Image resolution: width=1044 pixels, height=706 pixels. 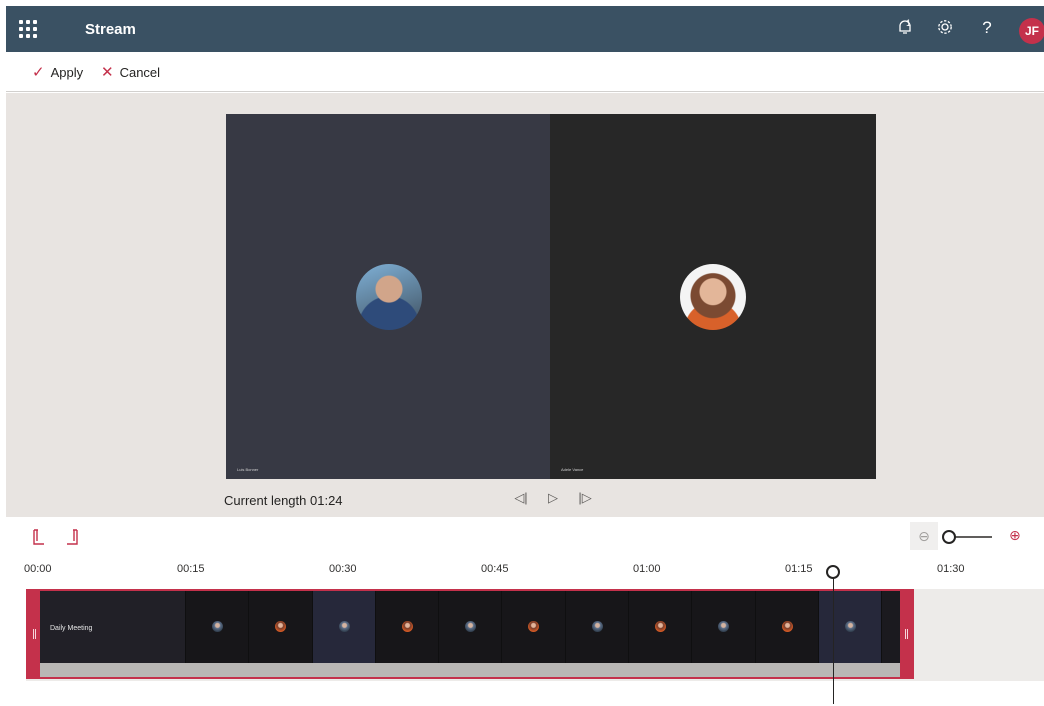 I want to click on playback-controls: ◁| ▷ |▷, so click(x=553, y=498).